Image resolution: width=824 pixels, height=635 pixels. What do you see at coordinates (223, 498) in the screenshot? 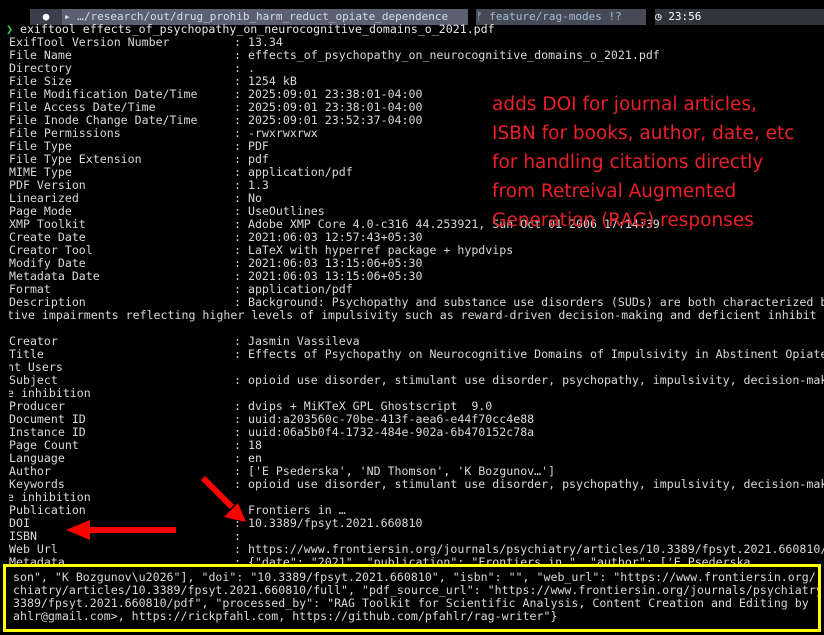
I see `arrow-to-doi-value` at bounding box center [223, 498].